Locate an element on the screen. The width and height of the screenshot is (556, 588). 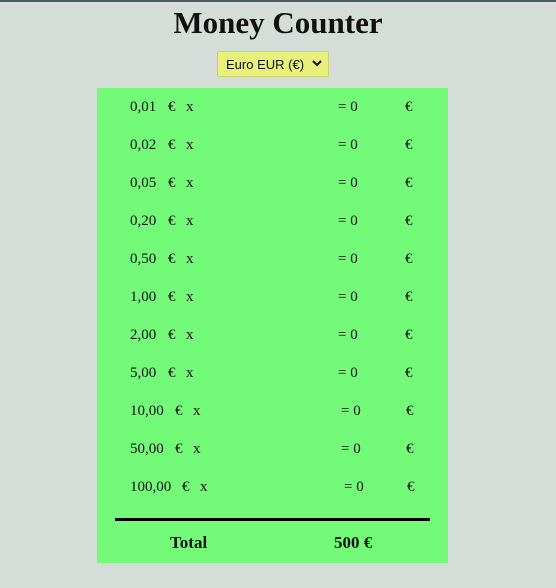
denomination-row: 0,01 € x = 0 € is located at coordinates (272, 107).